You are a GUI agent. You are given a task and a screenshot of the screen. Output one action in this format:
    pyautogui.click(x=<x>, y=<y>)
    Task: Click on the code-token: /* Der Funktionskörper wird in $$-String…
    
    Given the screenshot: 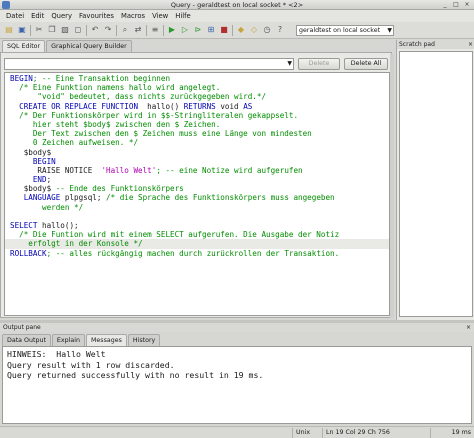 What is the action you would take?
    pyautogui.click(x=154, y=115)
    